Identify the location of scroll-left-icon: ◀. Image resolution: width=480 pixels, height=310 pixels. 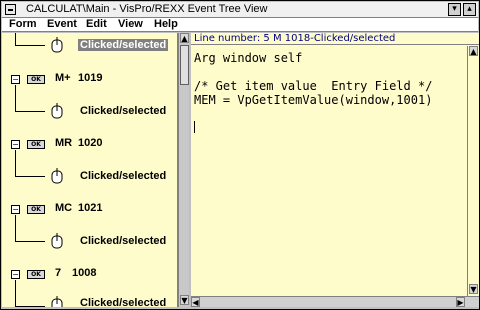
(195, 302).